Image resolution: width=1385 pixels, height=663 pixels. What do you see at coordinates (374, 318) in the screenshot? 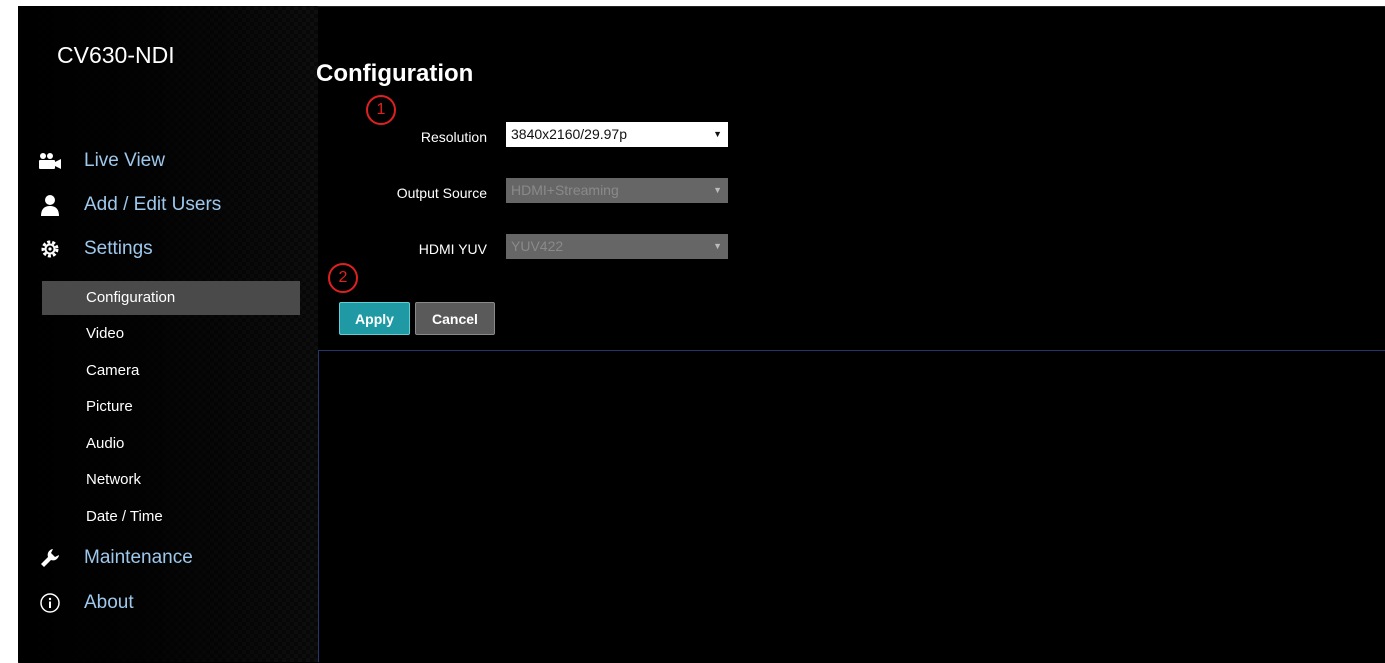
I see `apply-button: Apply` at bounding box center [374, 318].